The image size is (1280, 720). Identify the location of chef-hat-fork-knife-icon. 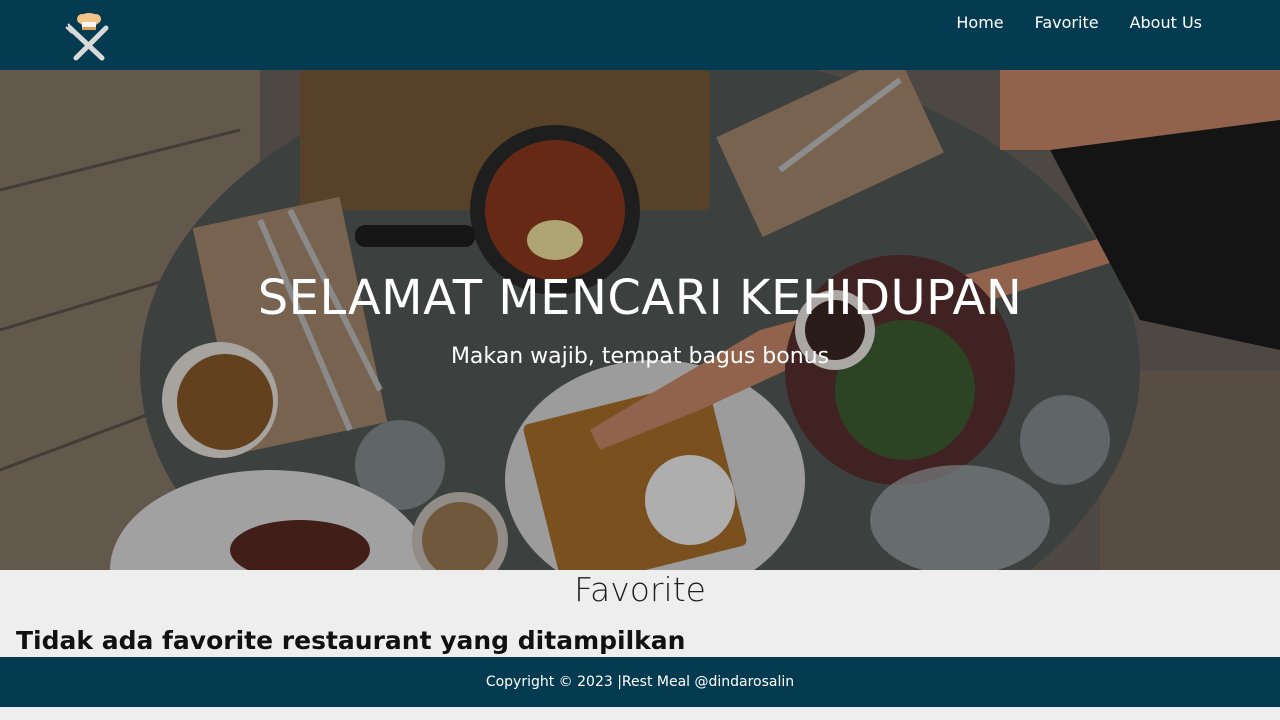
(89, 36).